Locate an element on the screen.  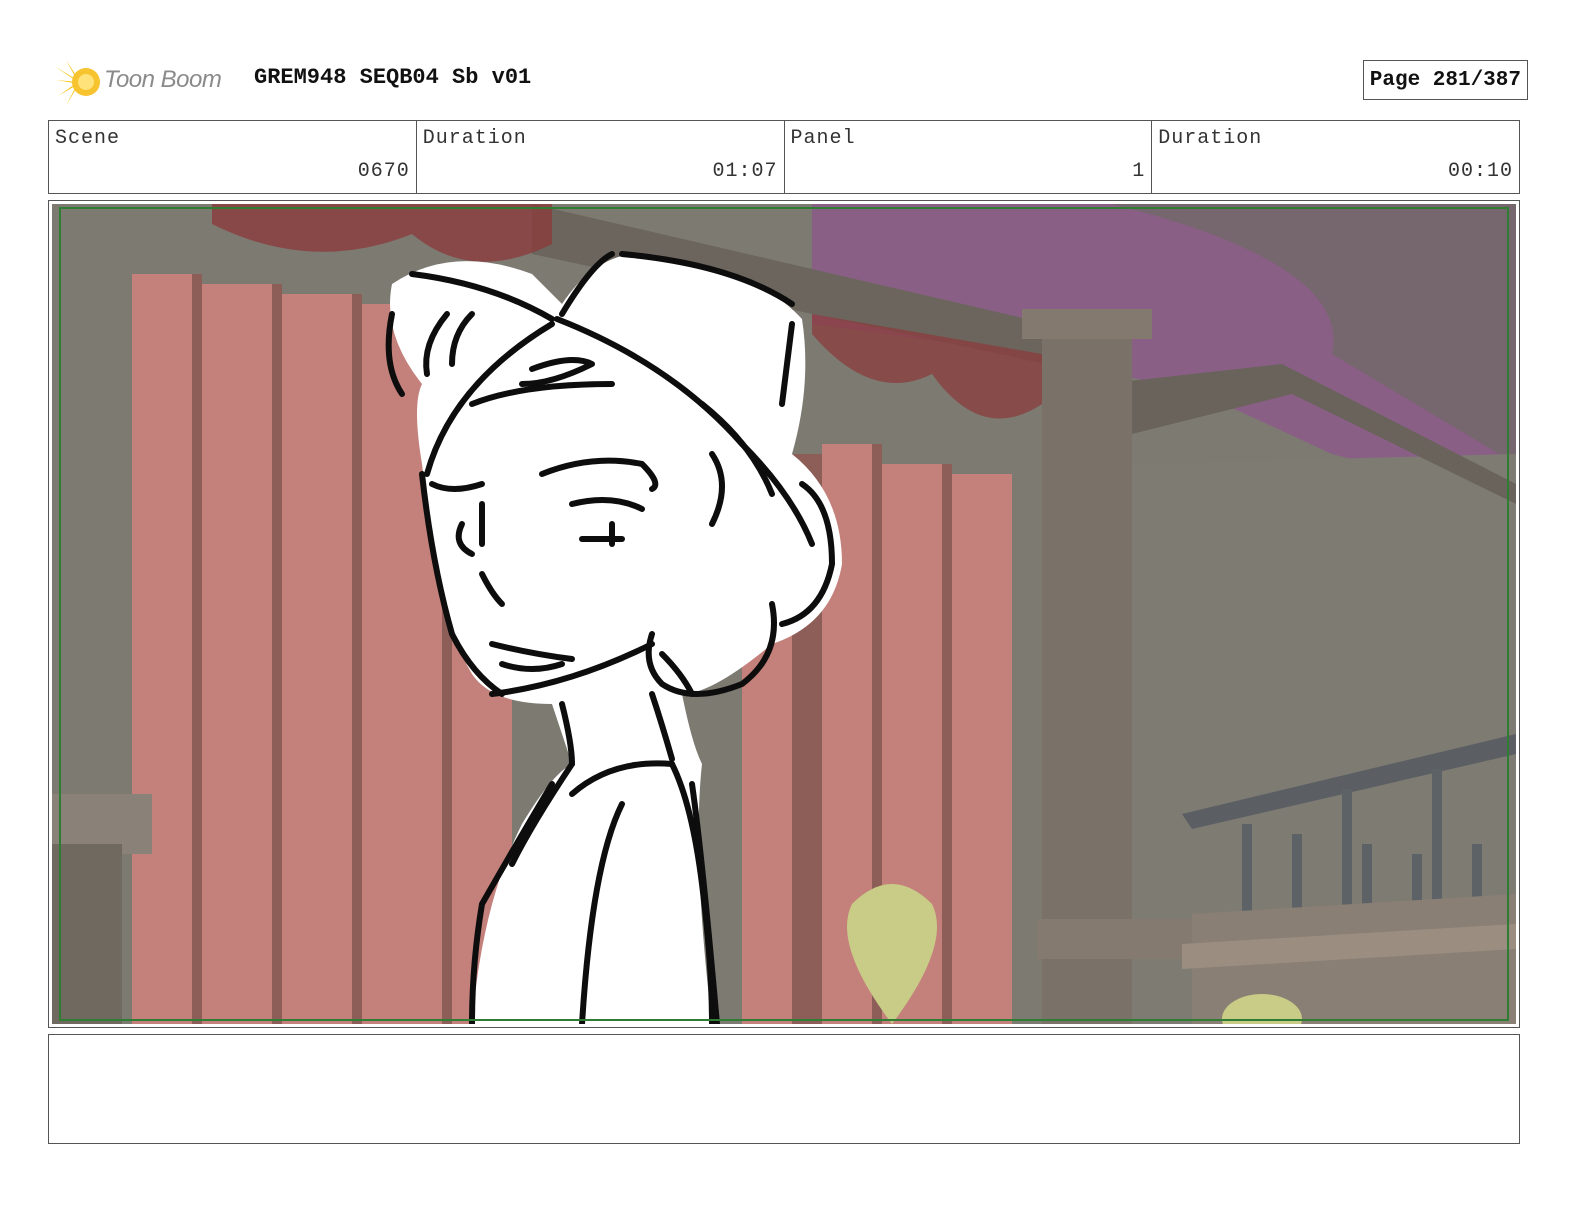
panel-label: Panel is located at coordinates (823, 138).